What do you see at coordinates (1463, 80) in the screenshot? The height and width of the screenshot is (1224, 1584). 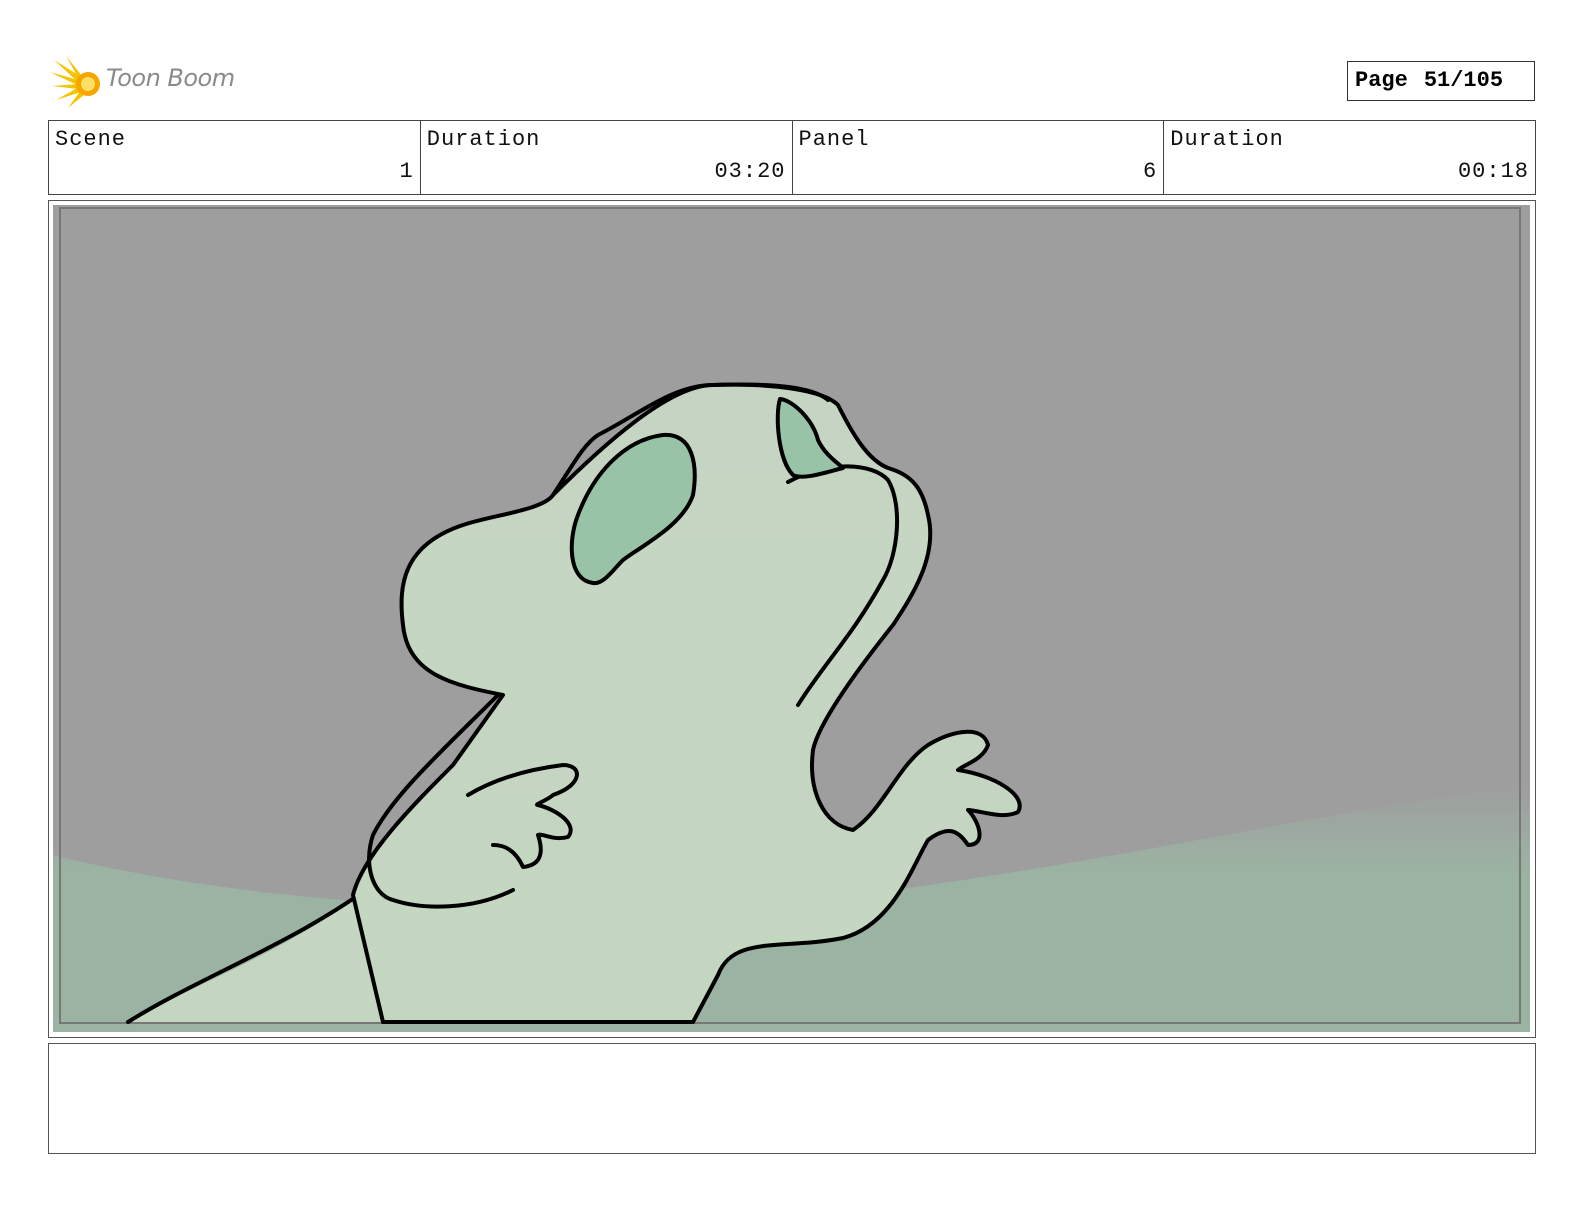 I see `page-number: 51/105` at bounding box center [1463, 80].